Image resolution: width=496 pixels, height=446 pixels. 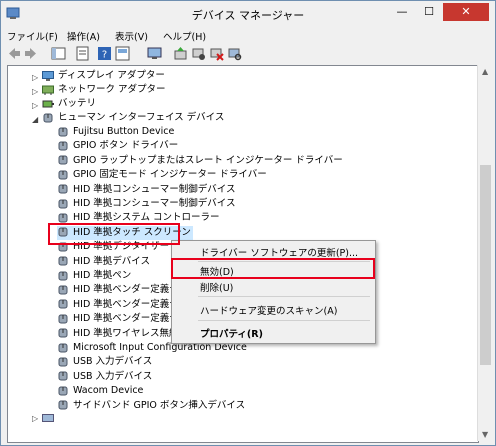 What do you see at coordinates (124, 131) in the screenshot?
I see `device-label: Fujitsu Button Device` at bounding box center [124, 131].